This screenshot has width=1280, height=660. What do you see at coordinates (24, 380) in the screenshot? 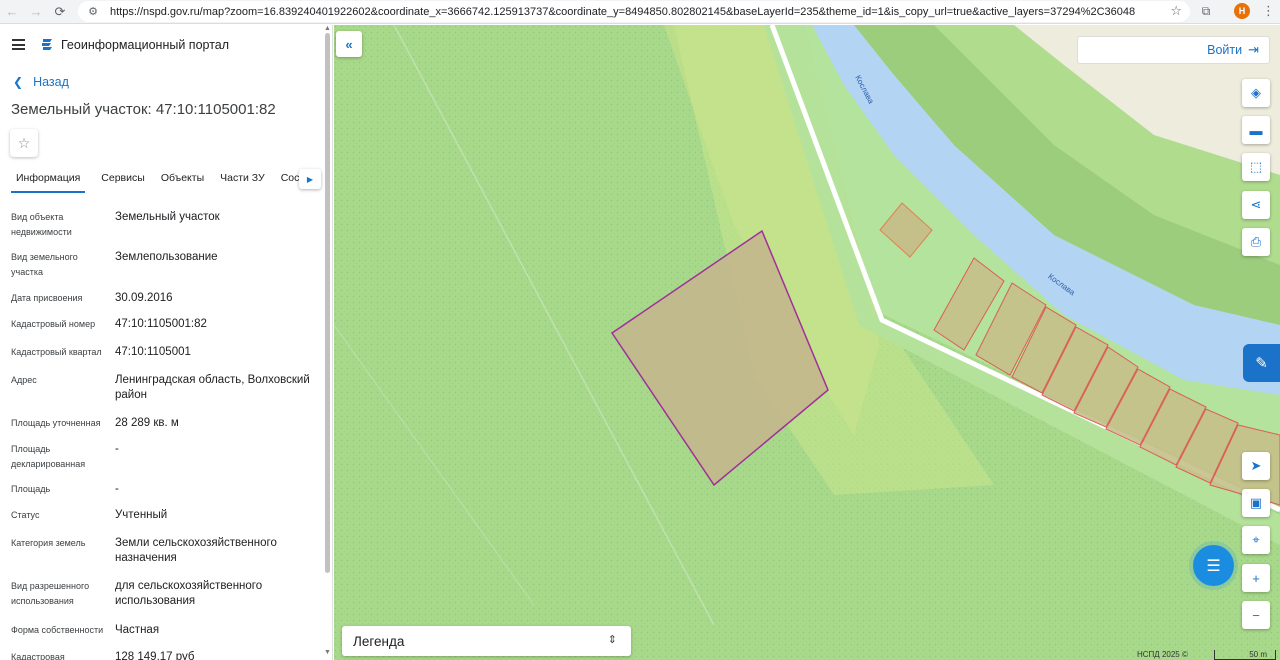
I see `property-key: Адрес` at bounding box center [24, 380].